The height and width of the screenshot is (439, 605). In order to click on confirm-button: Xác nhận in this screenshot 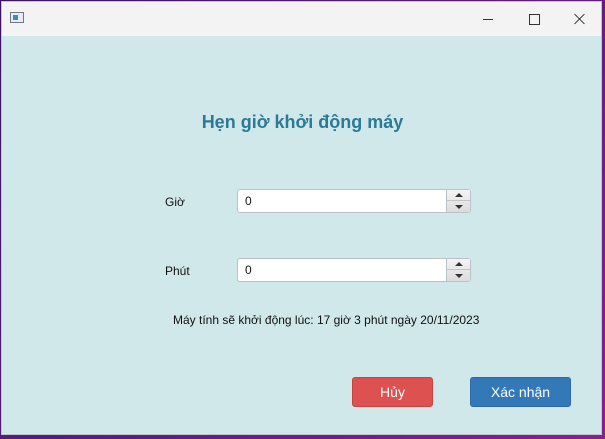, I will do `click(520, 392)`.